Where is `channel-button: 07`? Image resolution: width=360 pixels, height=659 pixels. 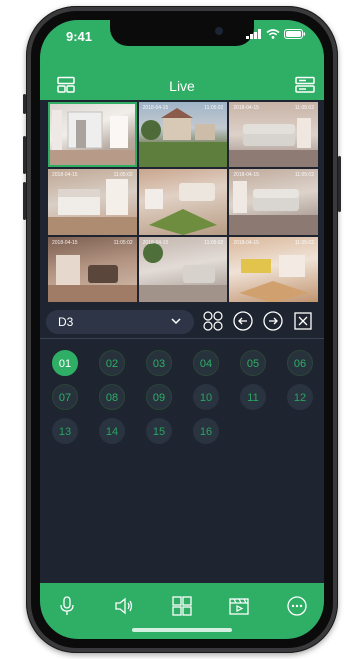
channel-button: 07 is located at coordinates (65, 397).